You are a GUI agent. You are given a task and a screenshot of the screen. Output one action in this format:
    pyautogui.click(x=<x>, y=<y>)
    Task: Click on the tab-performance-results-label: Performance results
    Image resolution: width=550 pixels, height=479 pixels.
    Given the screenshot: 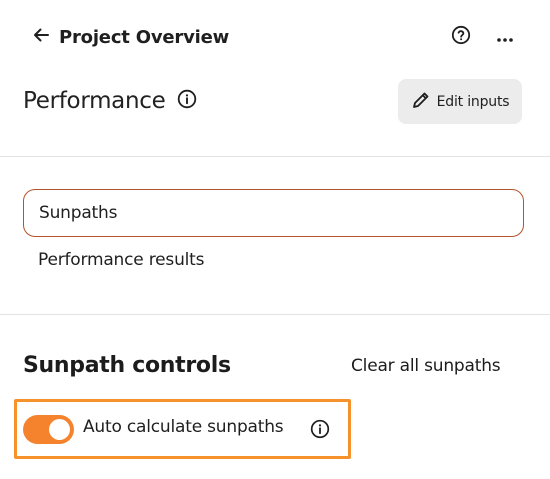 What is the action you would take?
    pyautogui.click(x=121, y=260)
    